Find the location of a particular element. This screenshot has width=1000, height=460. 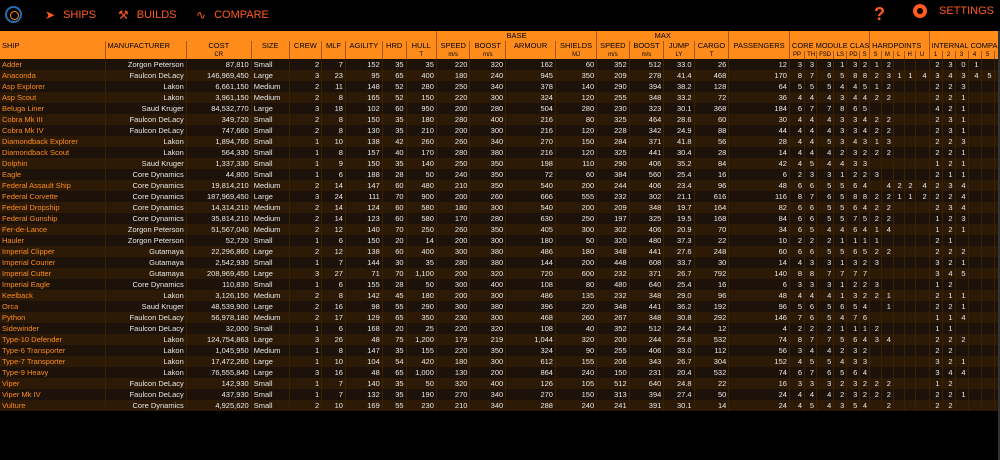

ship-name-link: Imperial Cutter is located at coordinates (53, 273).